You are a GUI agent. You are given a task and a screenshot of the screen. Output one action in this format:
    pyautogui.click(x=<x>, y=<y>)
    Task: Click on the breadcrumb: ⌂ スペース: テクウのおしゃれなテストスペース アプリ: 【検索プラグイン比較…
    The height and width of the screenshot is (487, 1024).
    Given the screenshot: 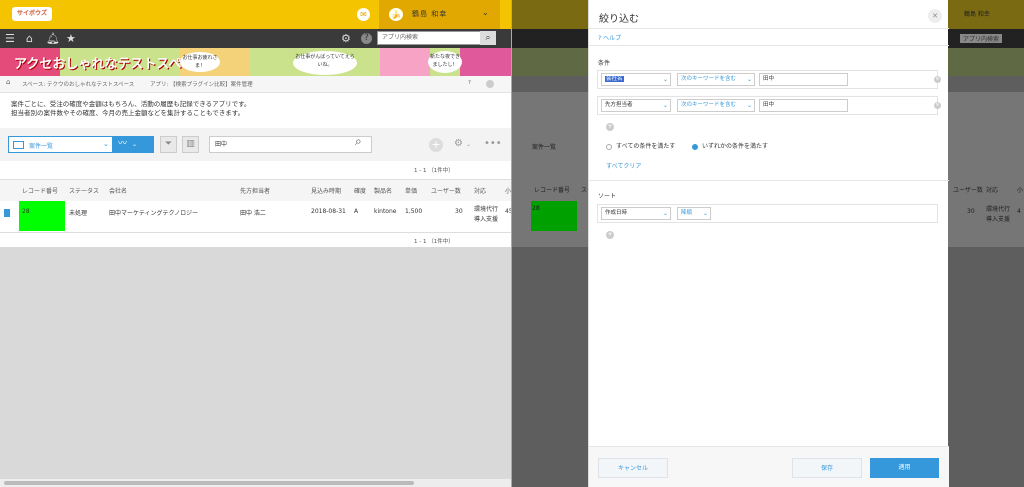 What is the action you would take?
    pyautogui.click(x=255, y=84)
    